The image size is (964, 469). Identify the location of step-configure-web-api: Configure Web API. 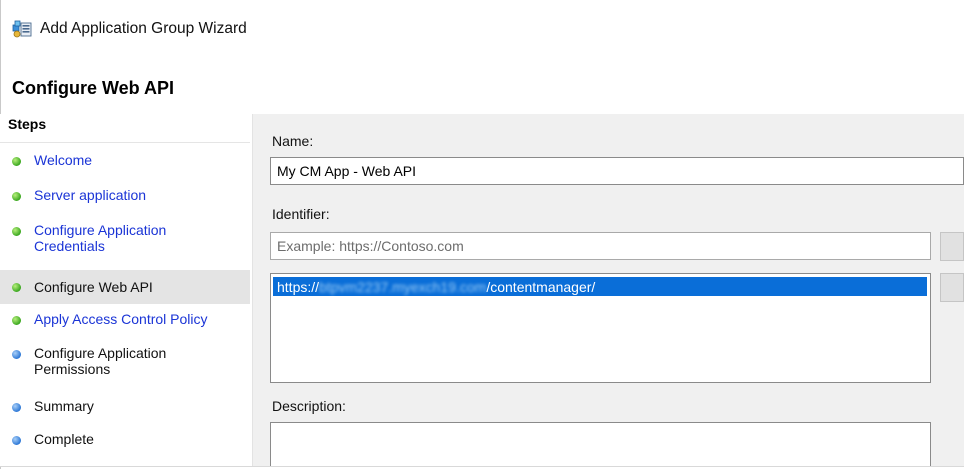
(125, 287).